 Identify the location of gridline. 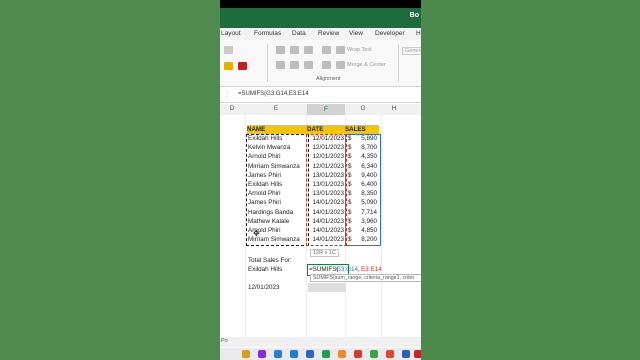
(381, 230).